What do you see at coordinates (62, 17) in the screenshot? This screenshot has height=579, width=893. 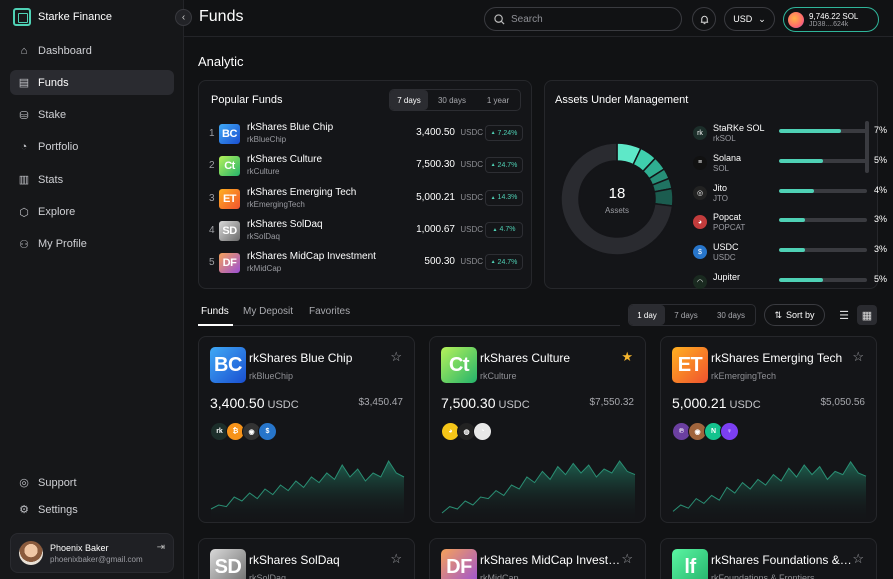 I see `brand: Starke Finance` at bounding box center [62, 17].